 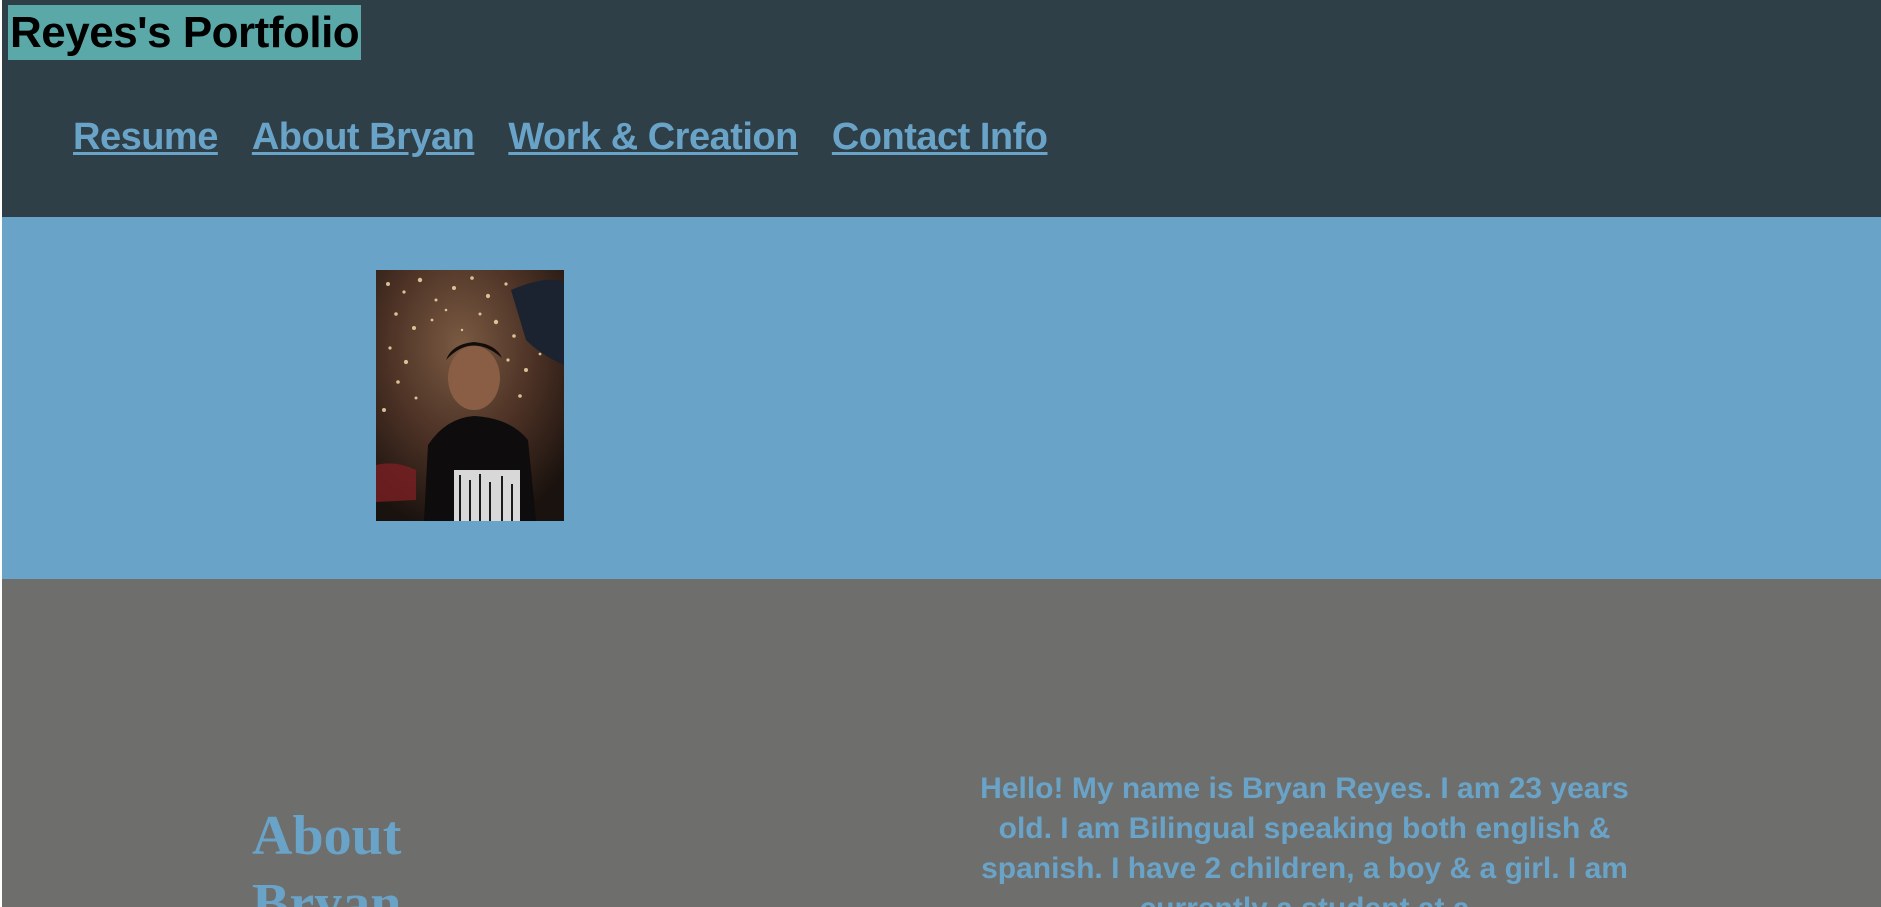 I want to click on nav-link-resume: Resume, so click(x=145, y=137).